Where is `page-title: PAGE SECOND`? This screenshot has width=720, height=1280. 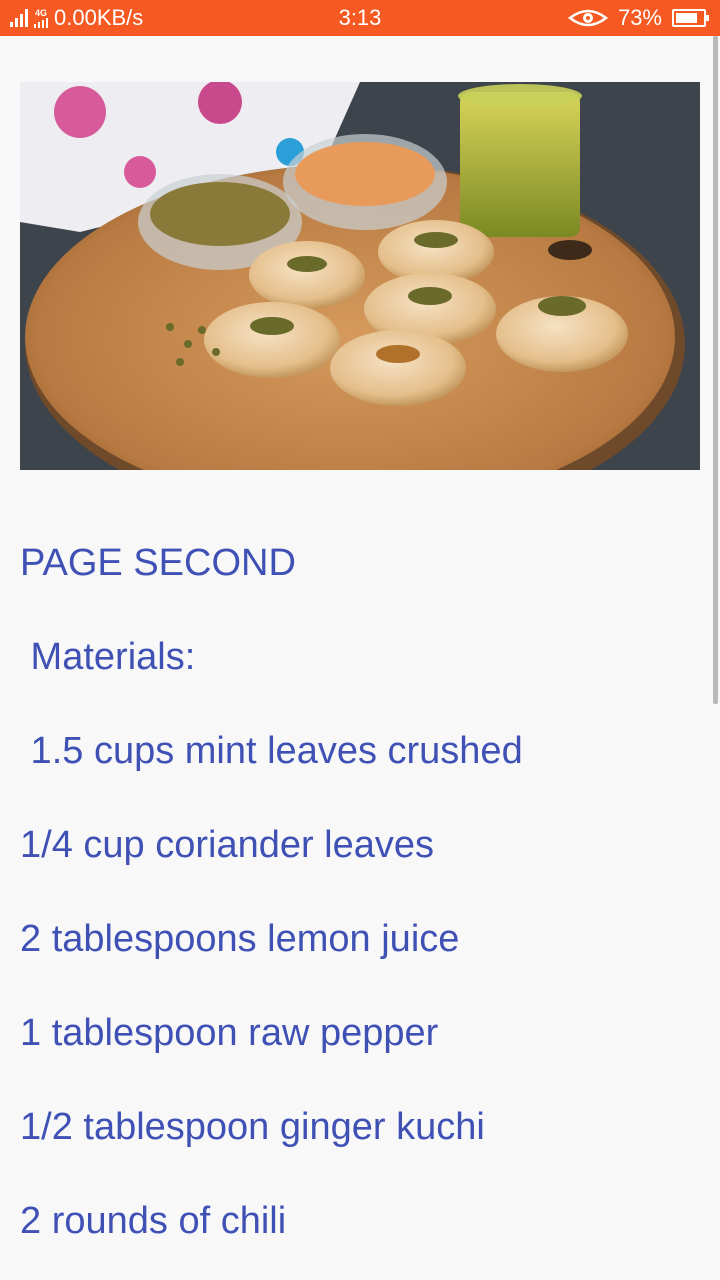
page-title: PAGE SECOND is located at coordinates (158, 563).